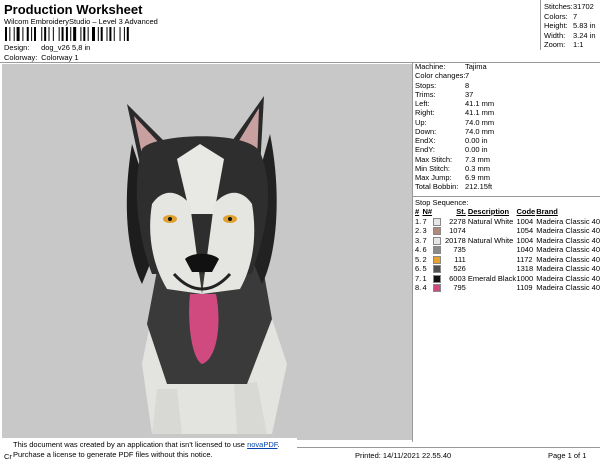 Image resolution: width=600 pixels, height=464 pixels. What do you see at coordinates (60, 57) in the screenshot?
I see `colorway-value: Colorway 1` at bounding box center [60, 57].